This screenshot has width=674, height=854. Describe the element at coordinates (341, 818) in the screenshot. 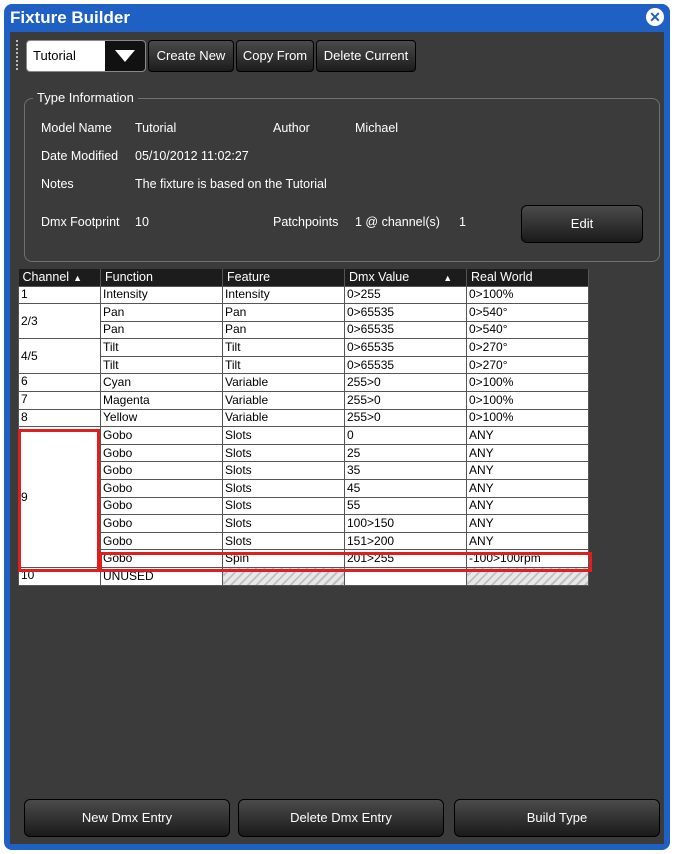

I see `delete-dmx-entry-button: Delete Dmx Entry` at that location.